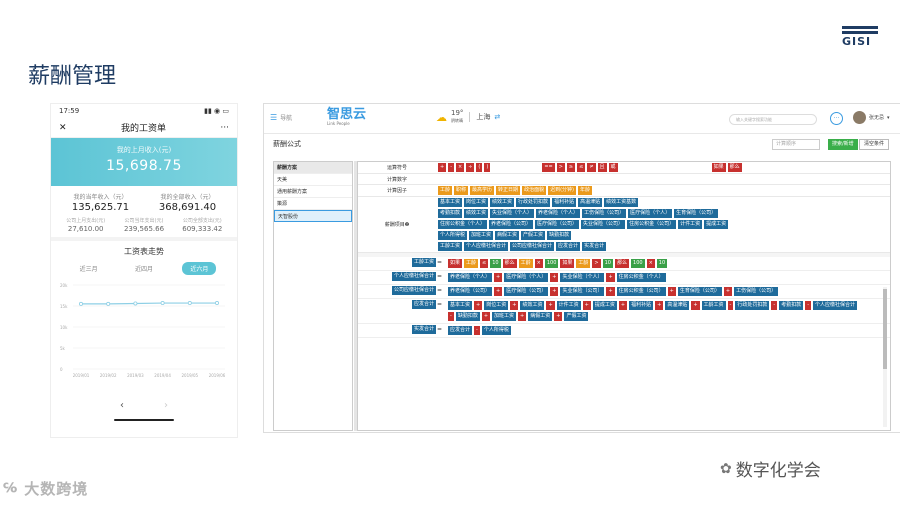 Image resolution: width=900 pixels, height=507 pixels. What do you see at coordinates (487, 167) in the screenshot?
I see `operator-tag: )` at bounding box center [487, 167].